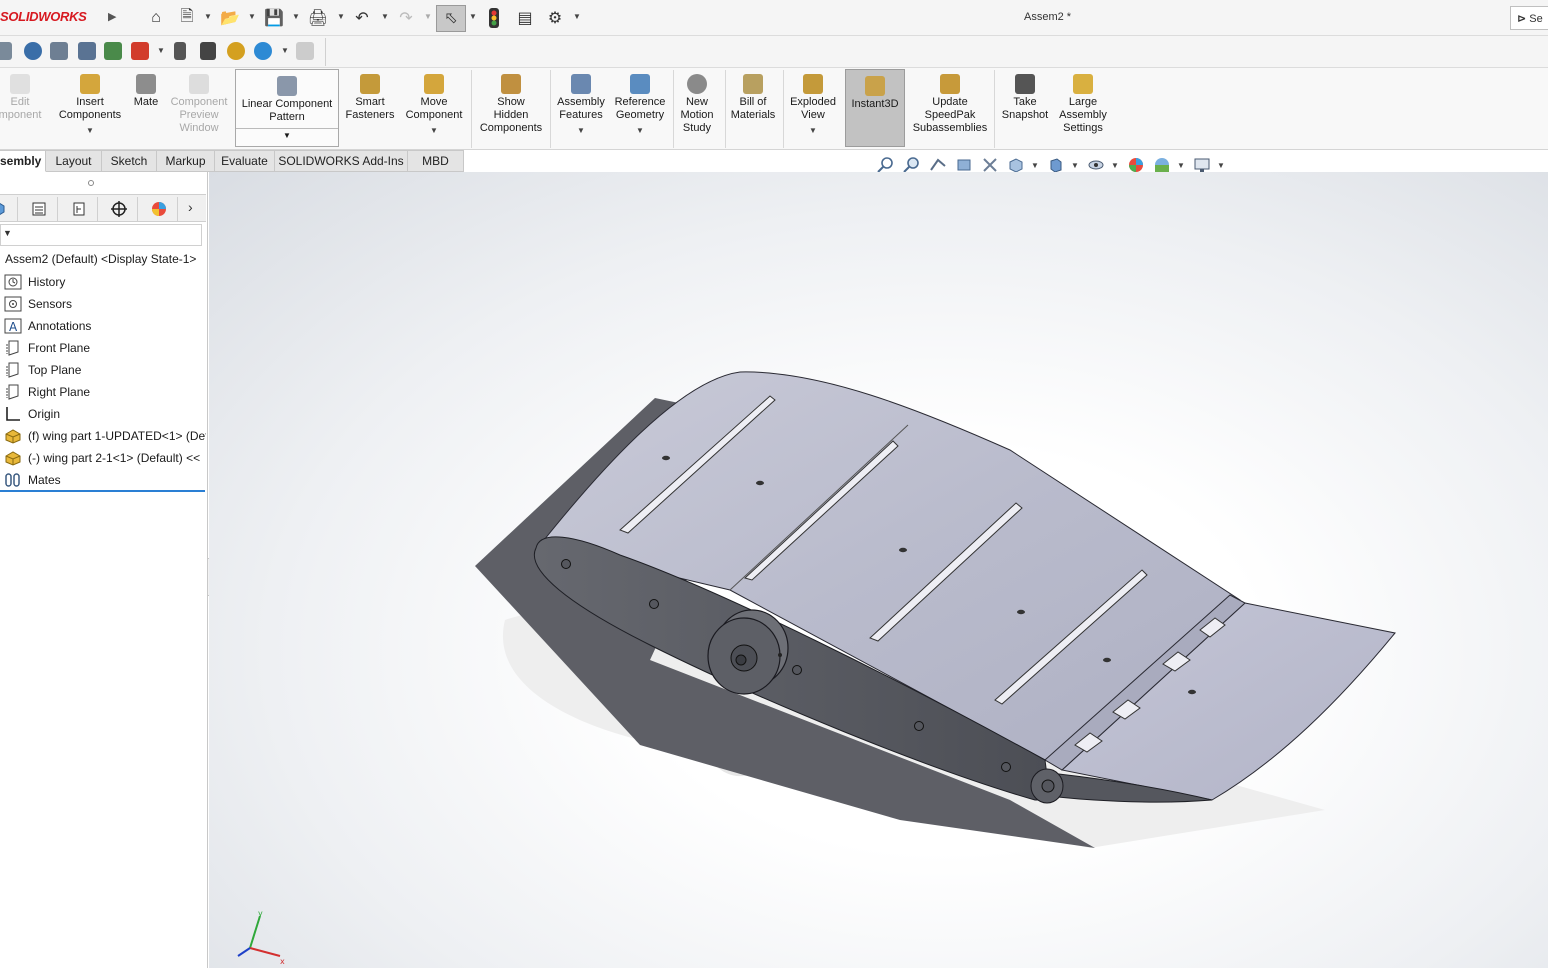 This screenshot has width=1548, height=968. What do you see at coordinates (1025, 109) in the screenshot?
I see `take-snapshot-button: Take Snapshot` at bounding box center [1025, 109].